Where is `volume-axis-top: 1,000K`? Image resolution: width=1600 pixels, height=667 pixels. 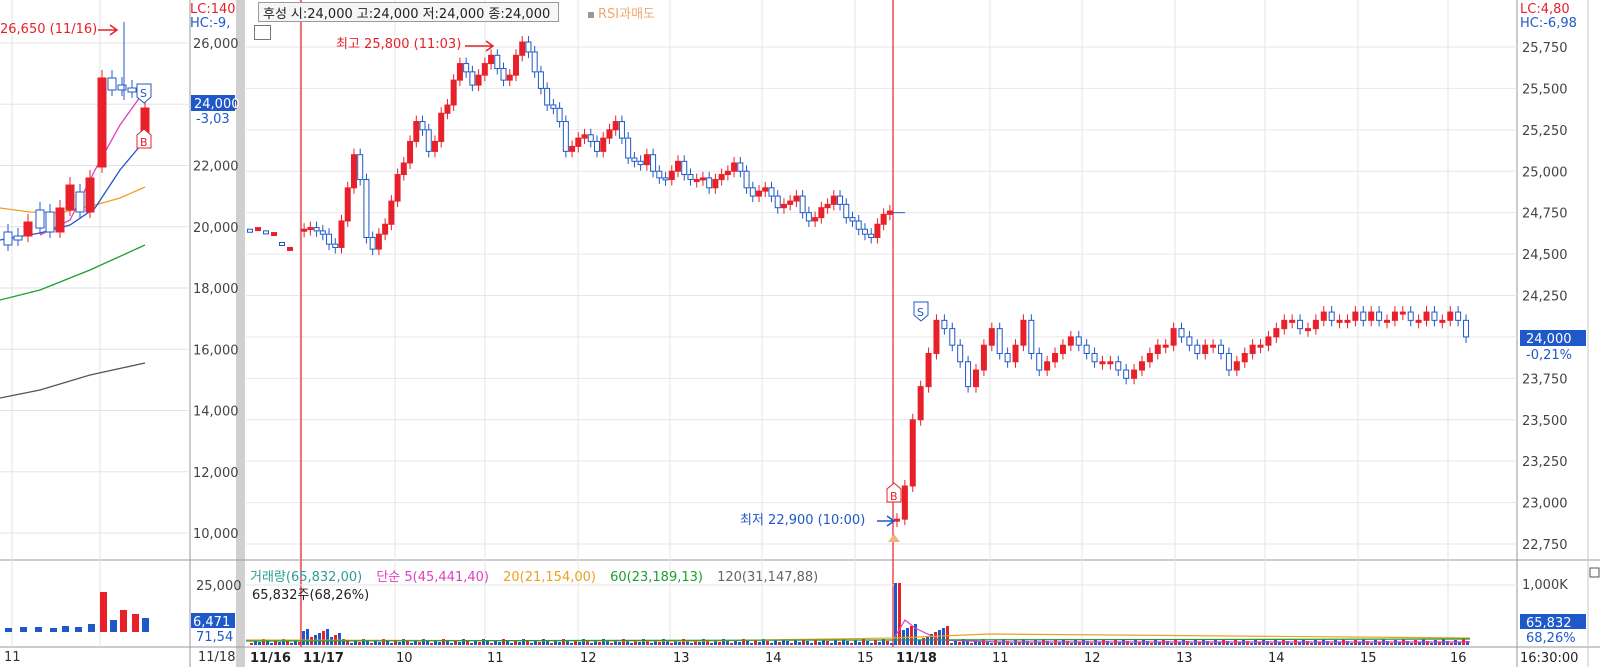
volume-axis-top: 1,000K is located at coordinates (1545, 585).